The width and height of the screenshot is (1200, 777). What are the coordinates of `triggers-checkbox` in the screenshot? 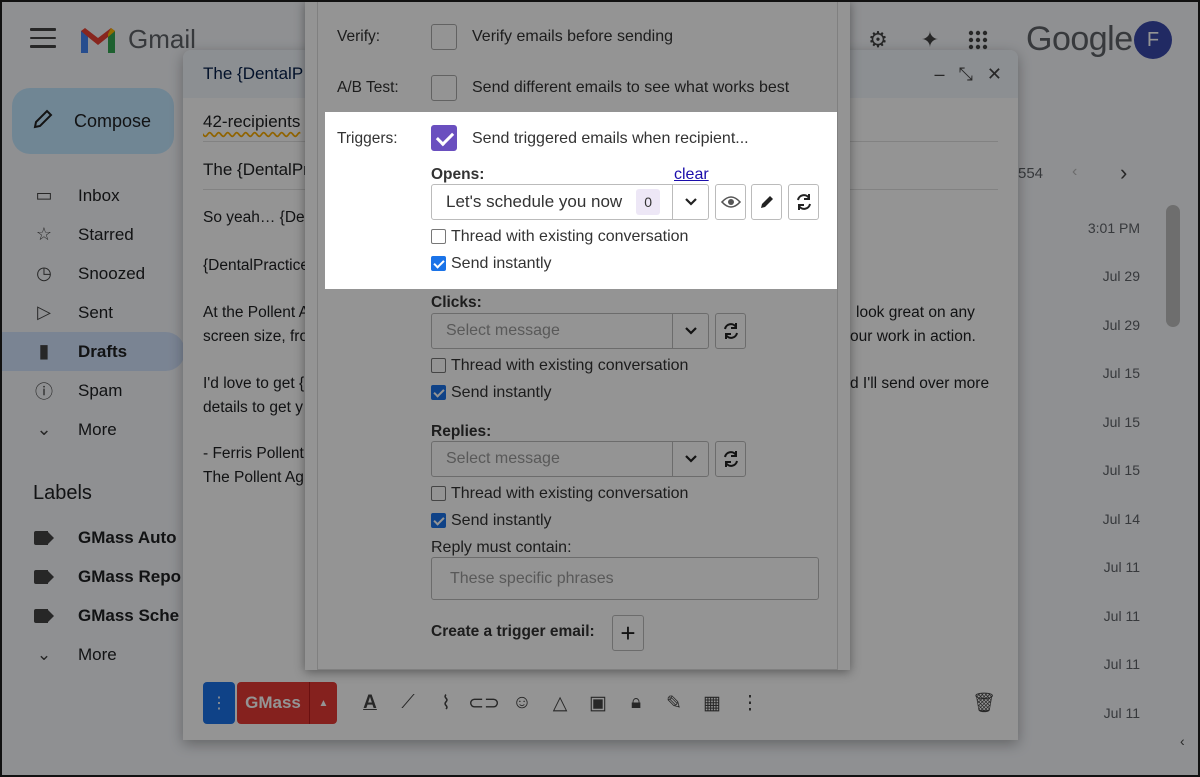 It's located at (444, 138).